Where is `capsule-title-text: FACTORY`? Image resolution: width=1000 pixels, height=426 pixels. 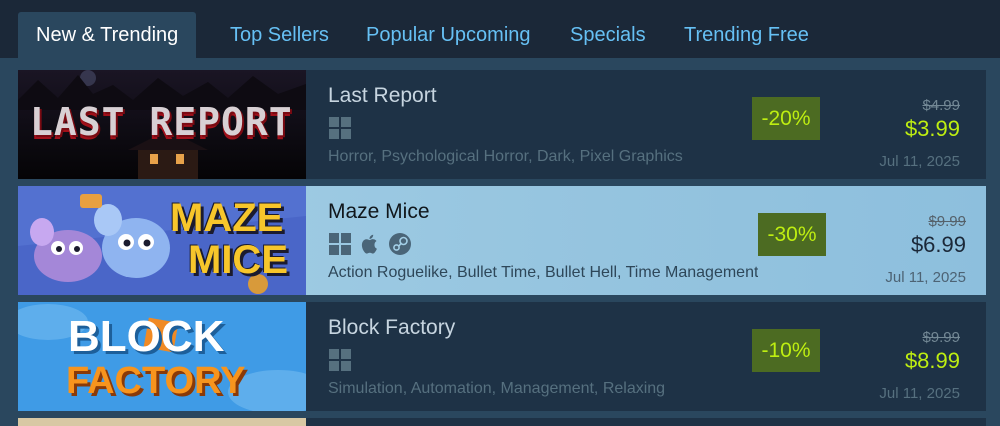 capsule-title-text: FACTORY is located at coordinates (156, 381).